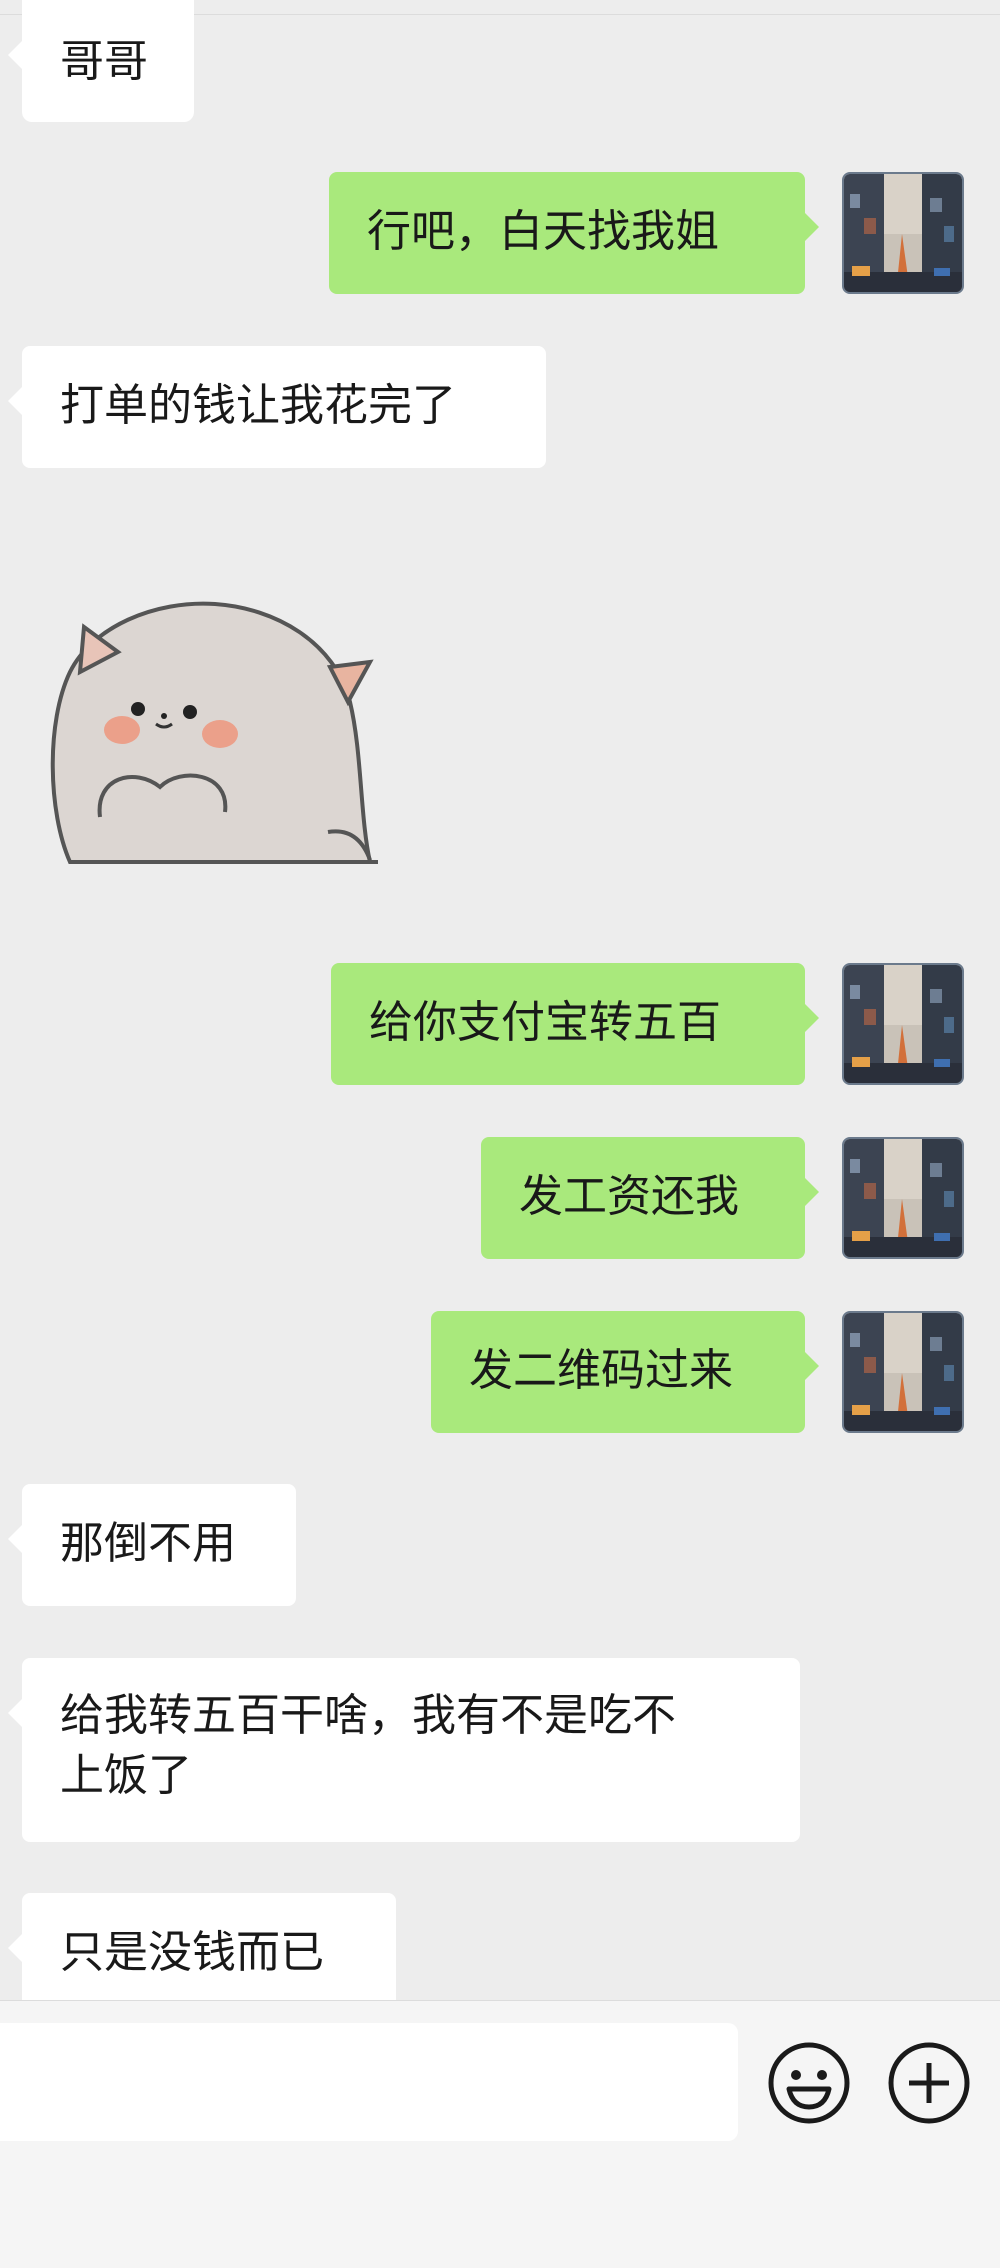  What do you see at coordinates (126, 1775) in the screenshot?
I see `message-text-line: 上饭了` at bounding box center [126, 1775].